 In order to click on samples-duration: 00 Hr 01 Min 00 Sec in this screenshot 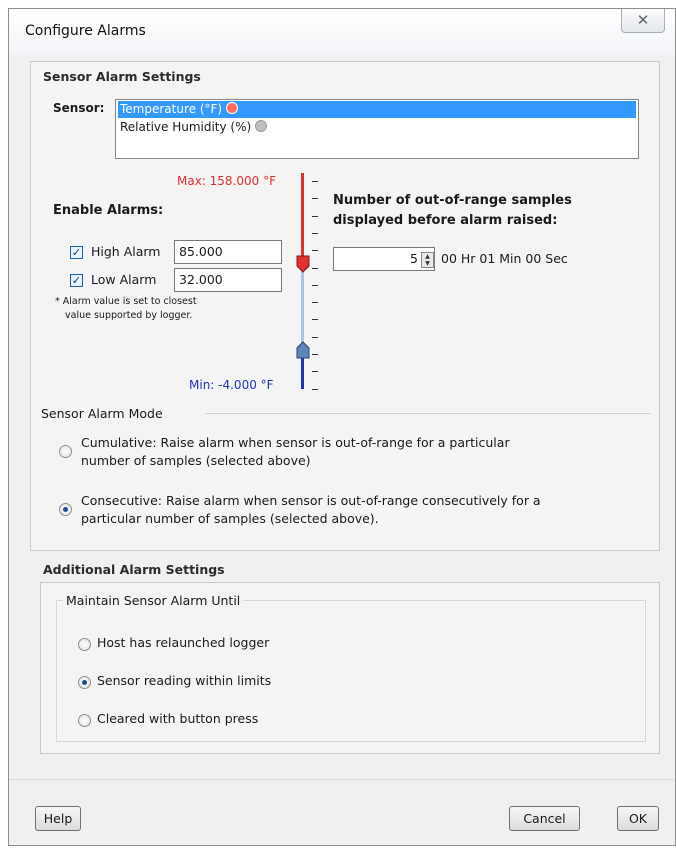, I will do `click(504, 258)`.